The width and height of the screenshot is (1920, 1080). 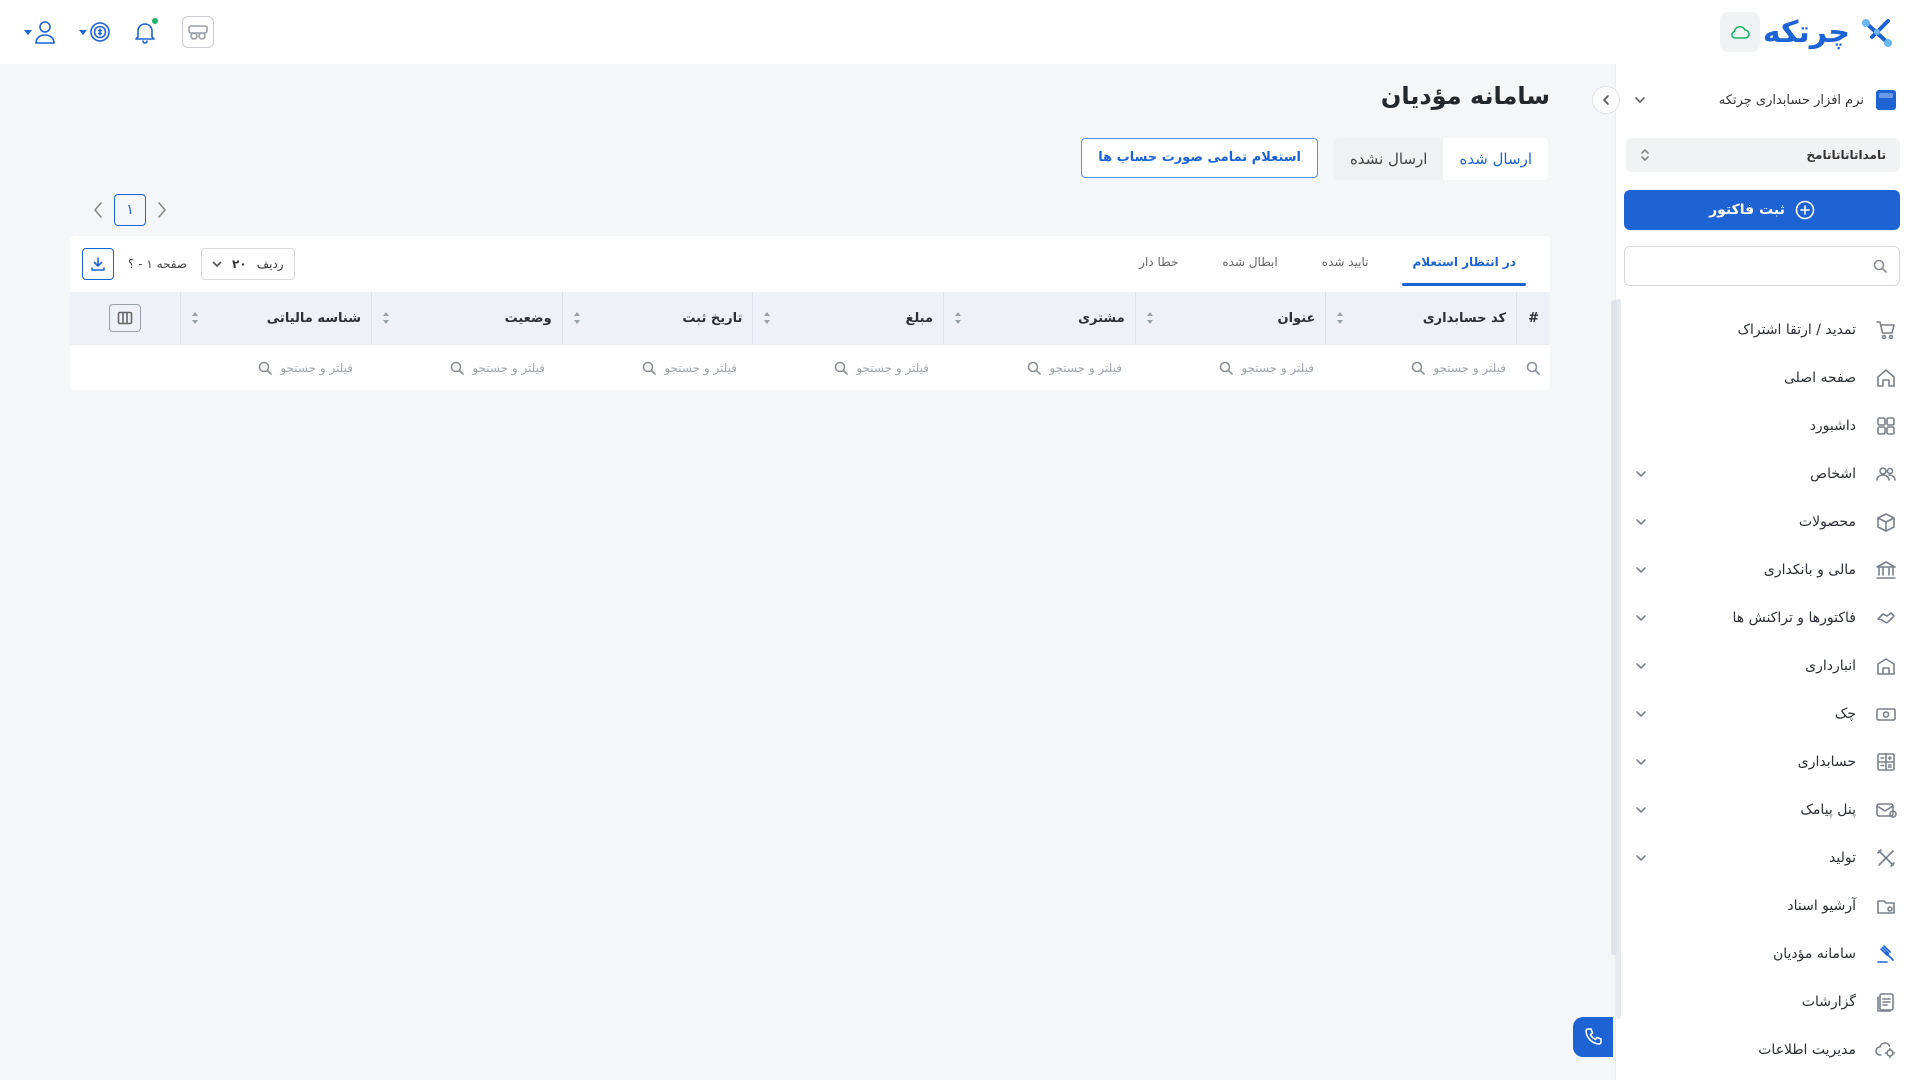 I want to click on sidebar-item-dashboard: داشبورد, so click(x=1767, y=426).